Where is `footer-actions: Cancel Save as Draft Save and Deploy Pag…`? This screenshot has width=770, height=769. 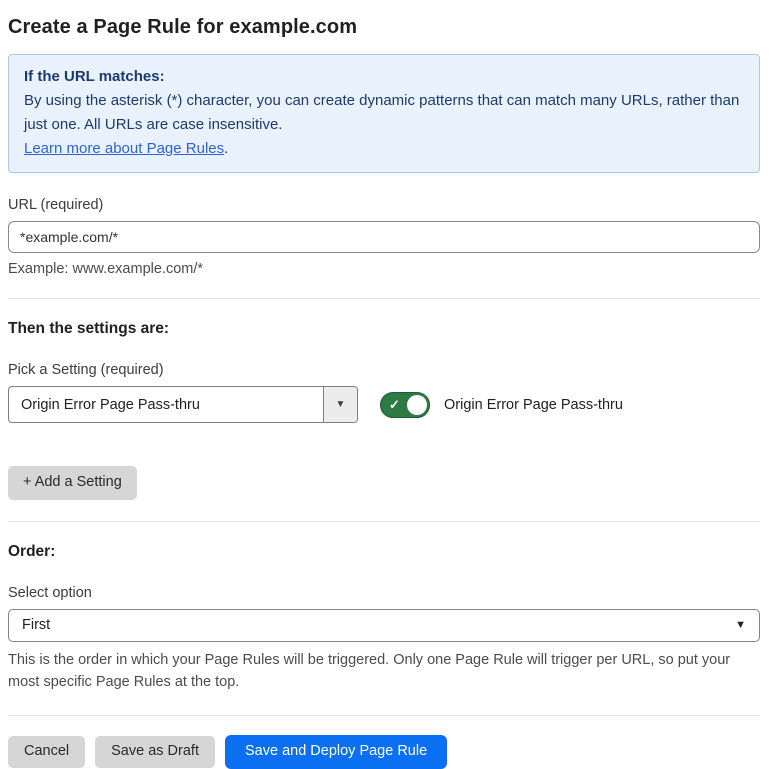
footer-actions: Cancel Save as Draft Save and Deploy Pag… is located at coordinates (384, 751).